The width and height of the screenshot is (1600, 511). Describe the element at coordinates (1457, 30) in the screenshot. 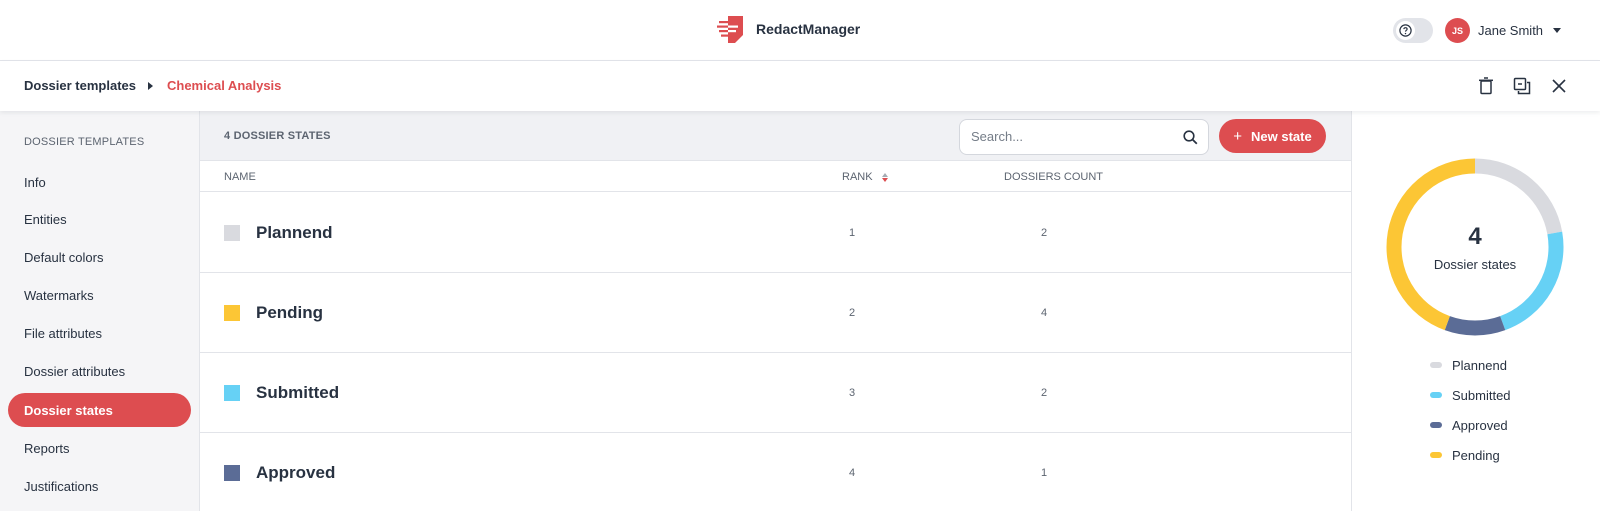

I see `avatar: JS` at that location.